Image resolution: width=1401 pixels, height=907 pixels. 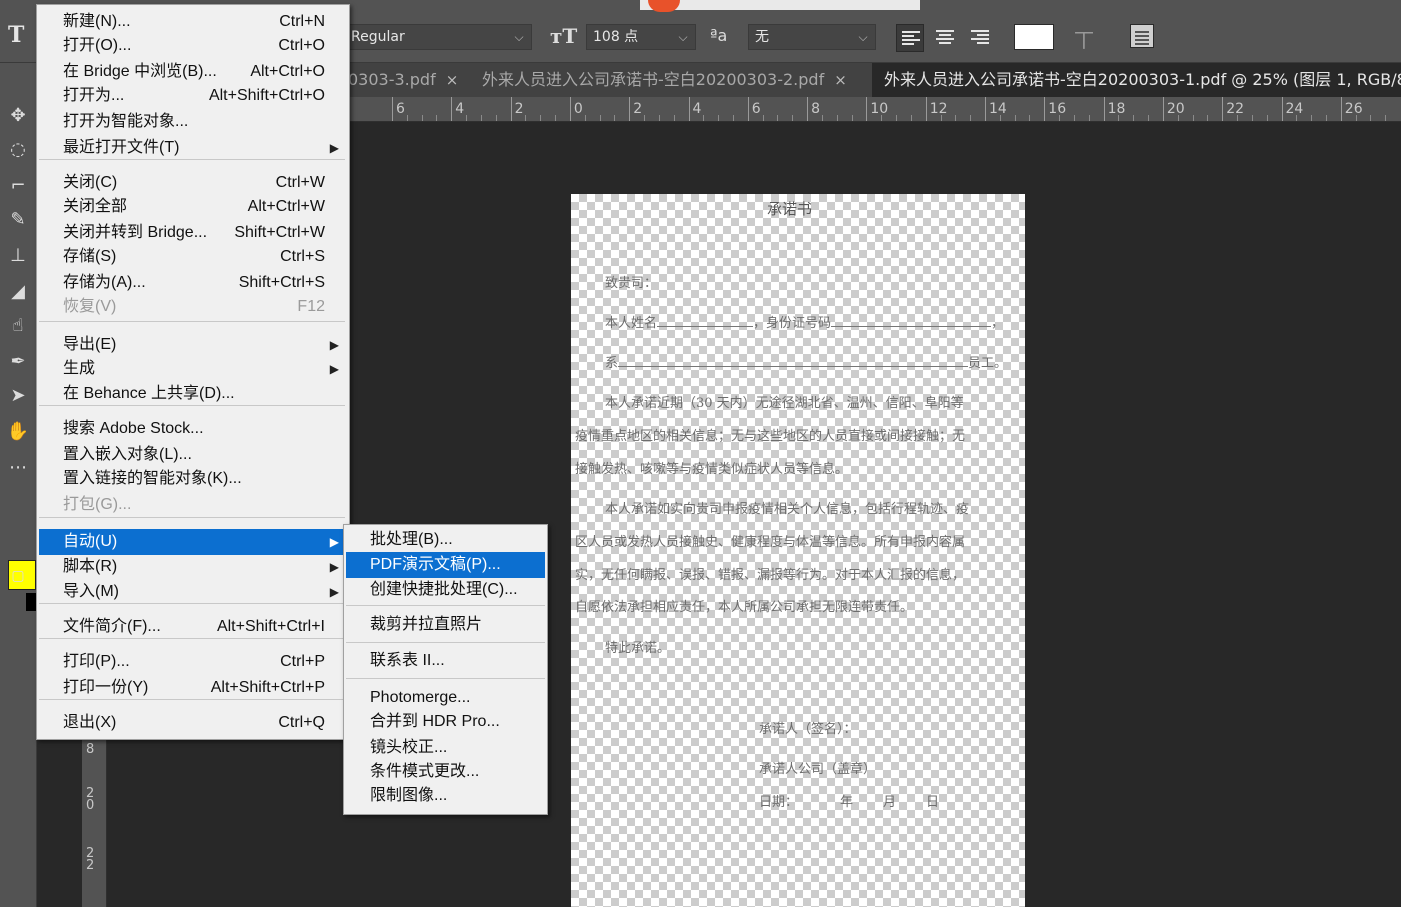 I want to click on file-menu-item: 自动(U) ▶, so click(x=192, y=542).